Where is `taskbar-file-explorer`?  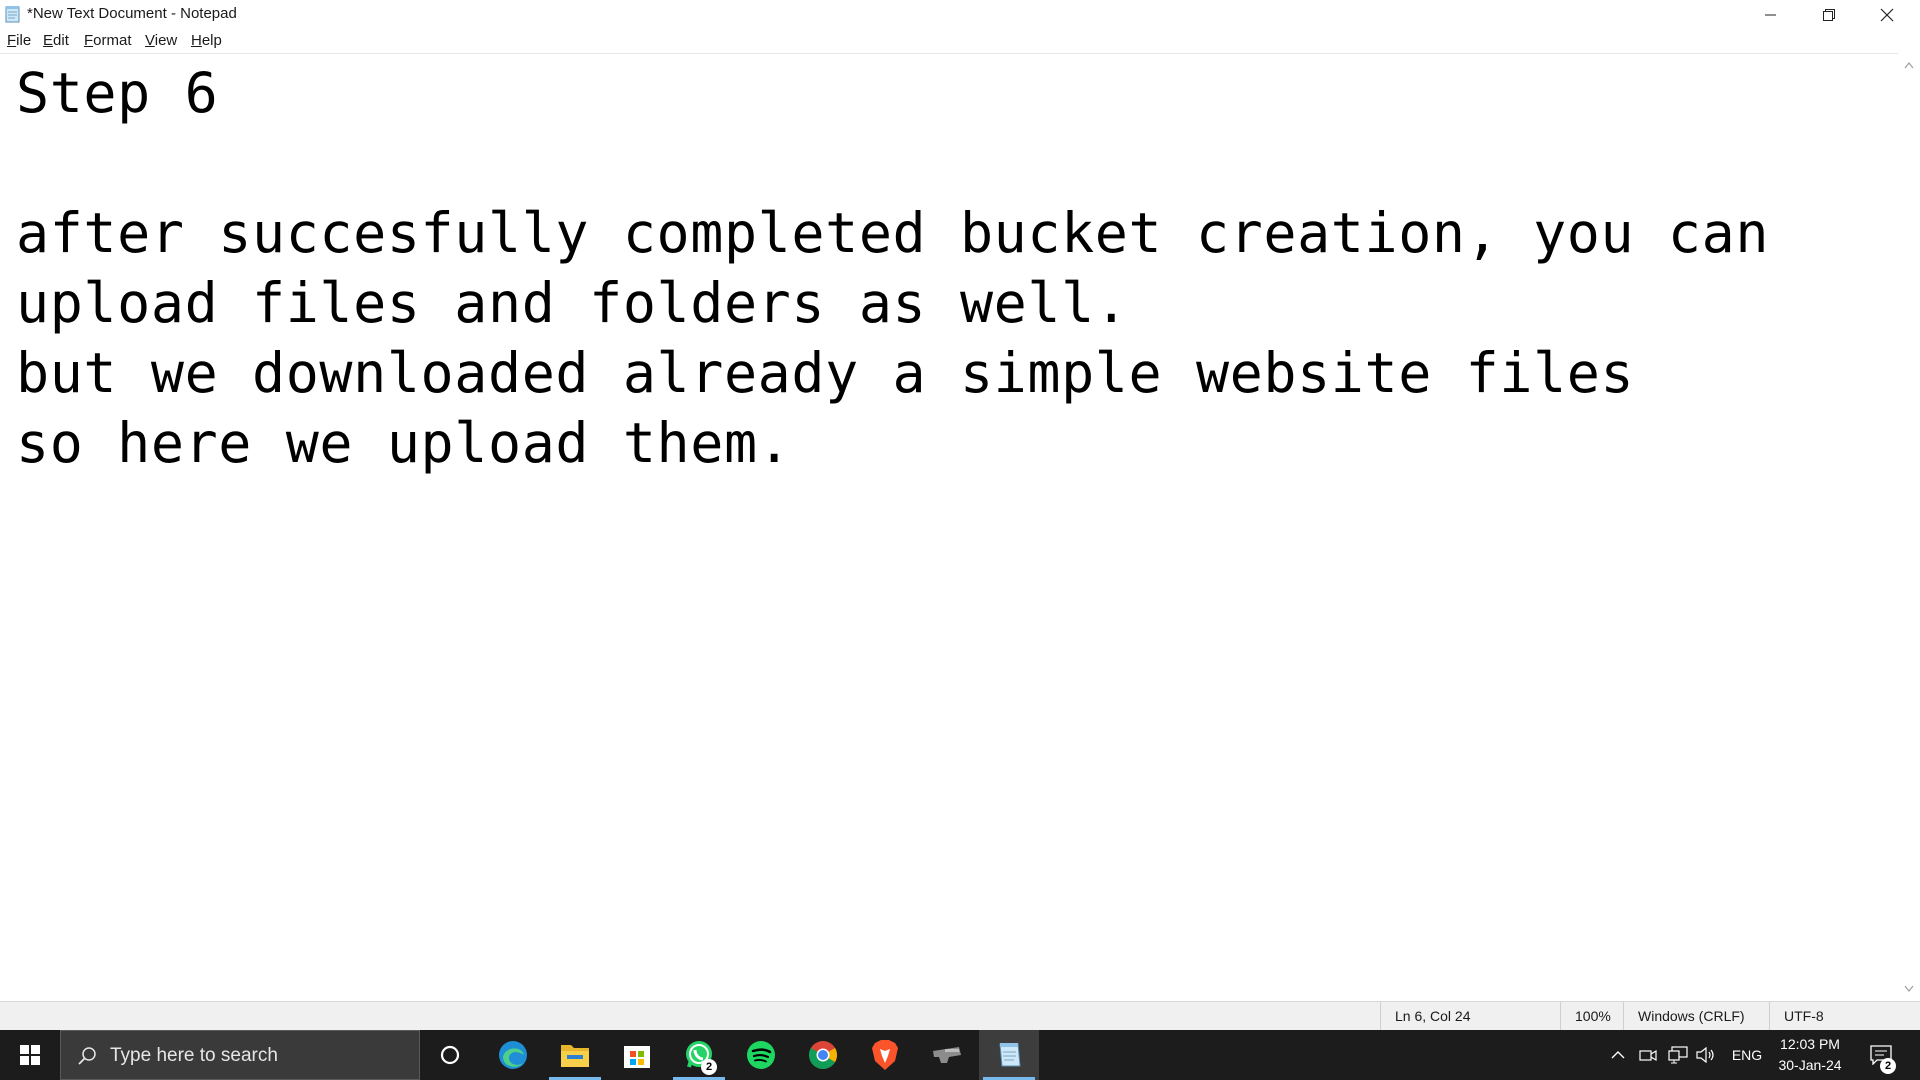
taskbar-file-explorer is located at coordinates (575, 1055).